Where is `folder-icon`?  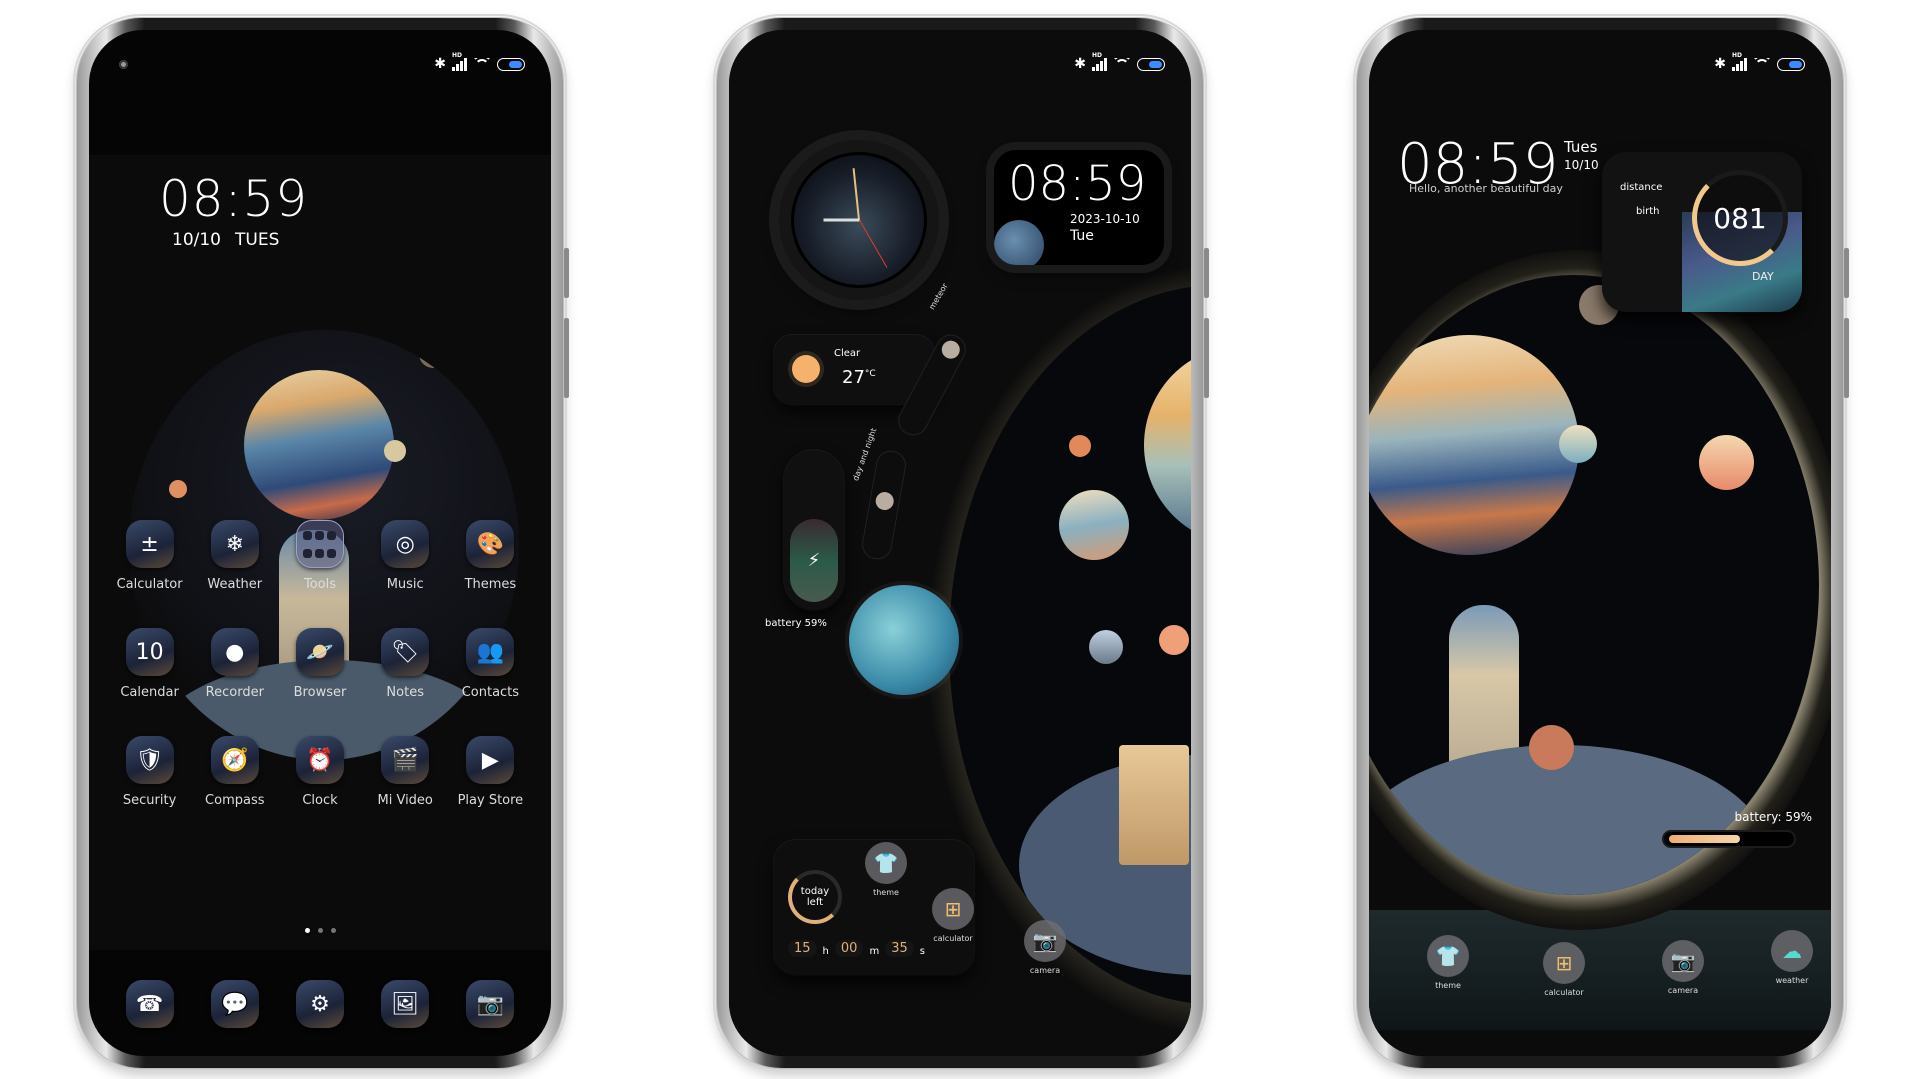 folder-icon is located at coordinates (319, 544).